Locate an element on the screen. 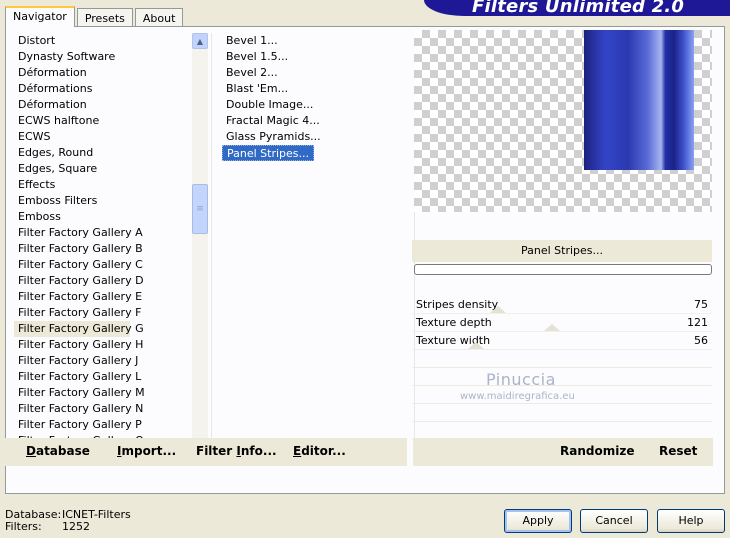 This screenshot has height=538, width=730. category-item: Filter Factory Gallery B is located at coordinates (103, 249).